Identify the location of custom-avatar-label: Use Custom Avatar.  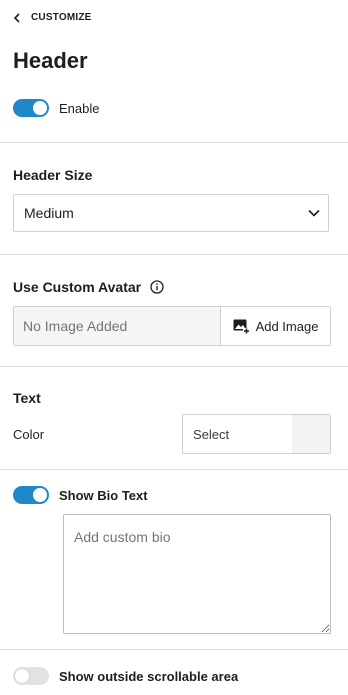
(77, 287).